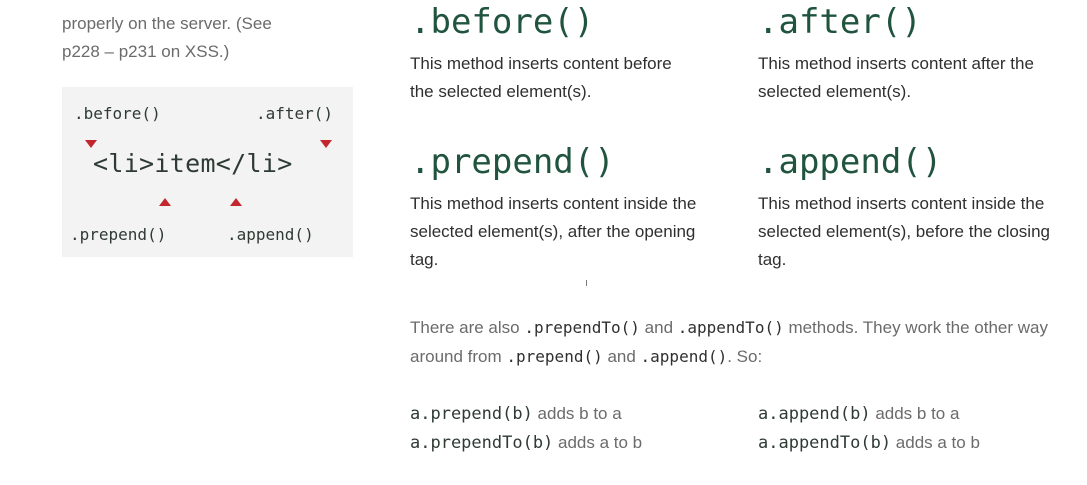  I want to click on diagram-after-label: .after(), so click(295, 113).